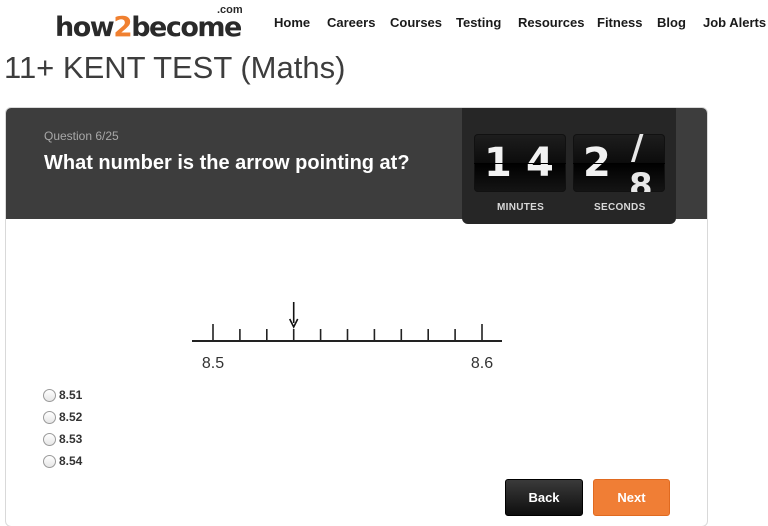  Describe the element at coordinates (347, 332) in the screenshot. I see `number-line-ticks` at that location.